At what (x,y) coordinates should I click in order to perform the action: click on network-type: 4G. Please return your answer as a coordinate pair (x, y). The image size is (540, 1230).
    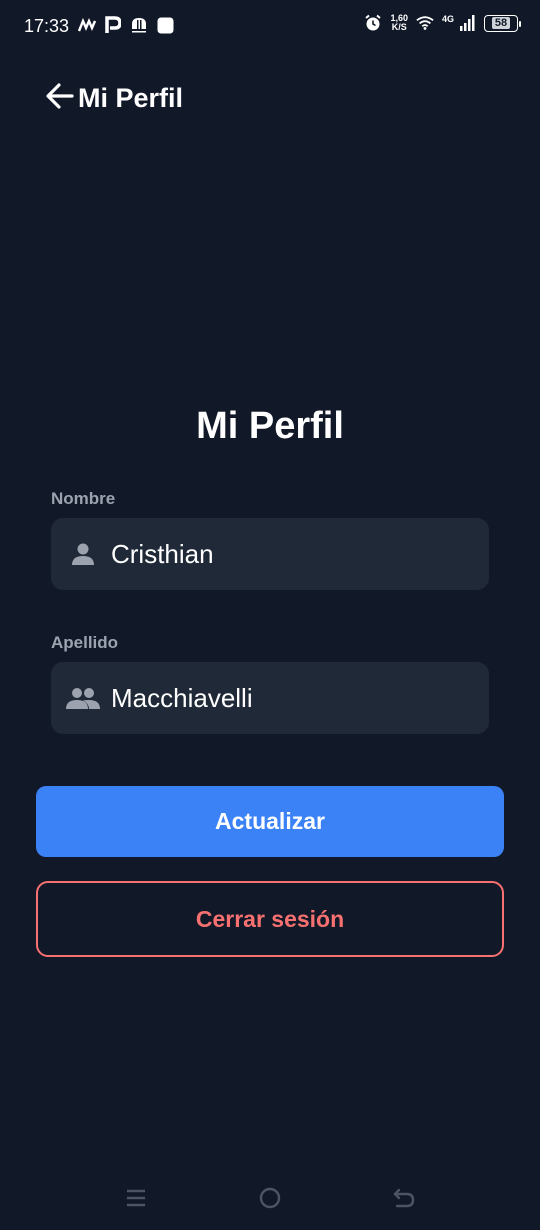
    Looking at the image, I should click on (447, 19).